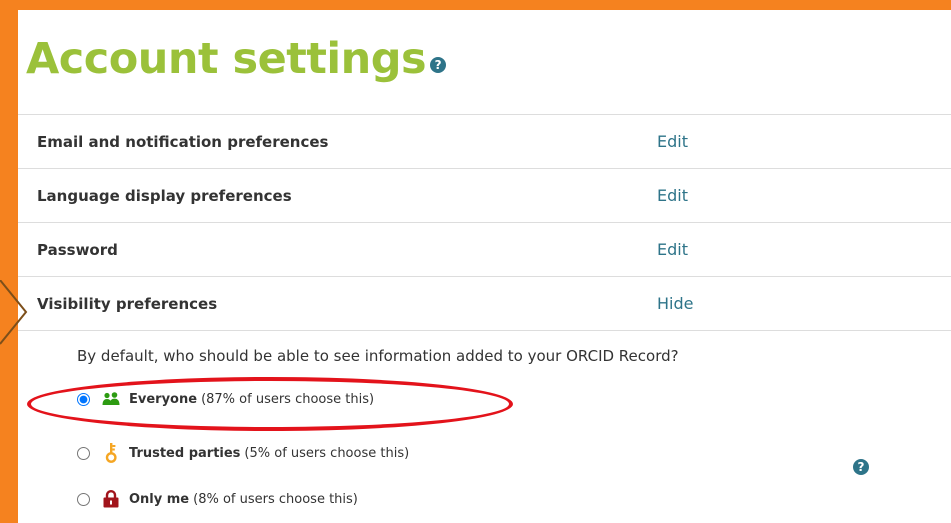 This screenshot has width=951, height=523. I want to click on title-row: Account settings ?, so click(236, 59).